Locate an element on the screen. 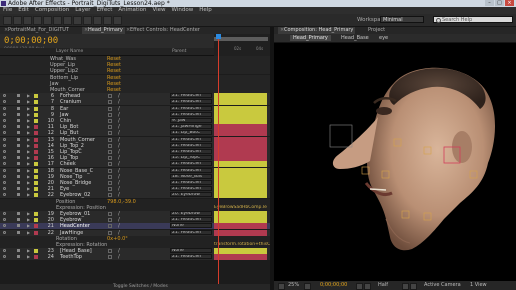  layer-name: Forhead is located at coordinates (70, 96).